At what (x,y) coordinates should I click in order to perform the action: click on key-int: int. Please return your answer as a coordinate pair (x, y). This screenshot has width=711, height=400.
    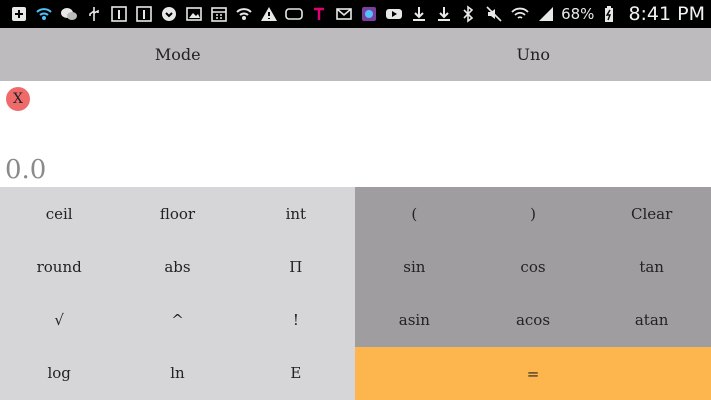
    Looking at the image, I should click on (296, 213).